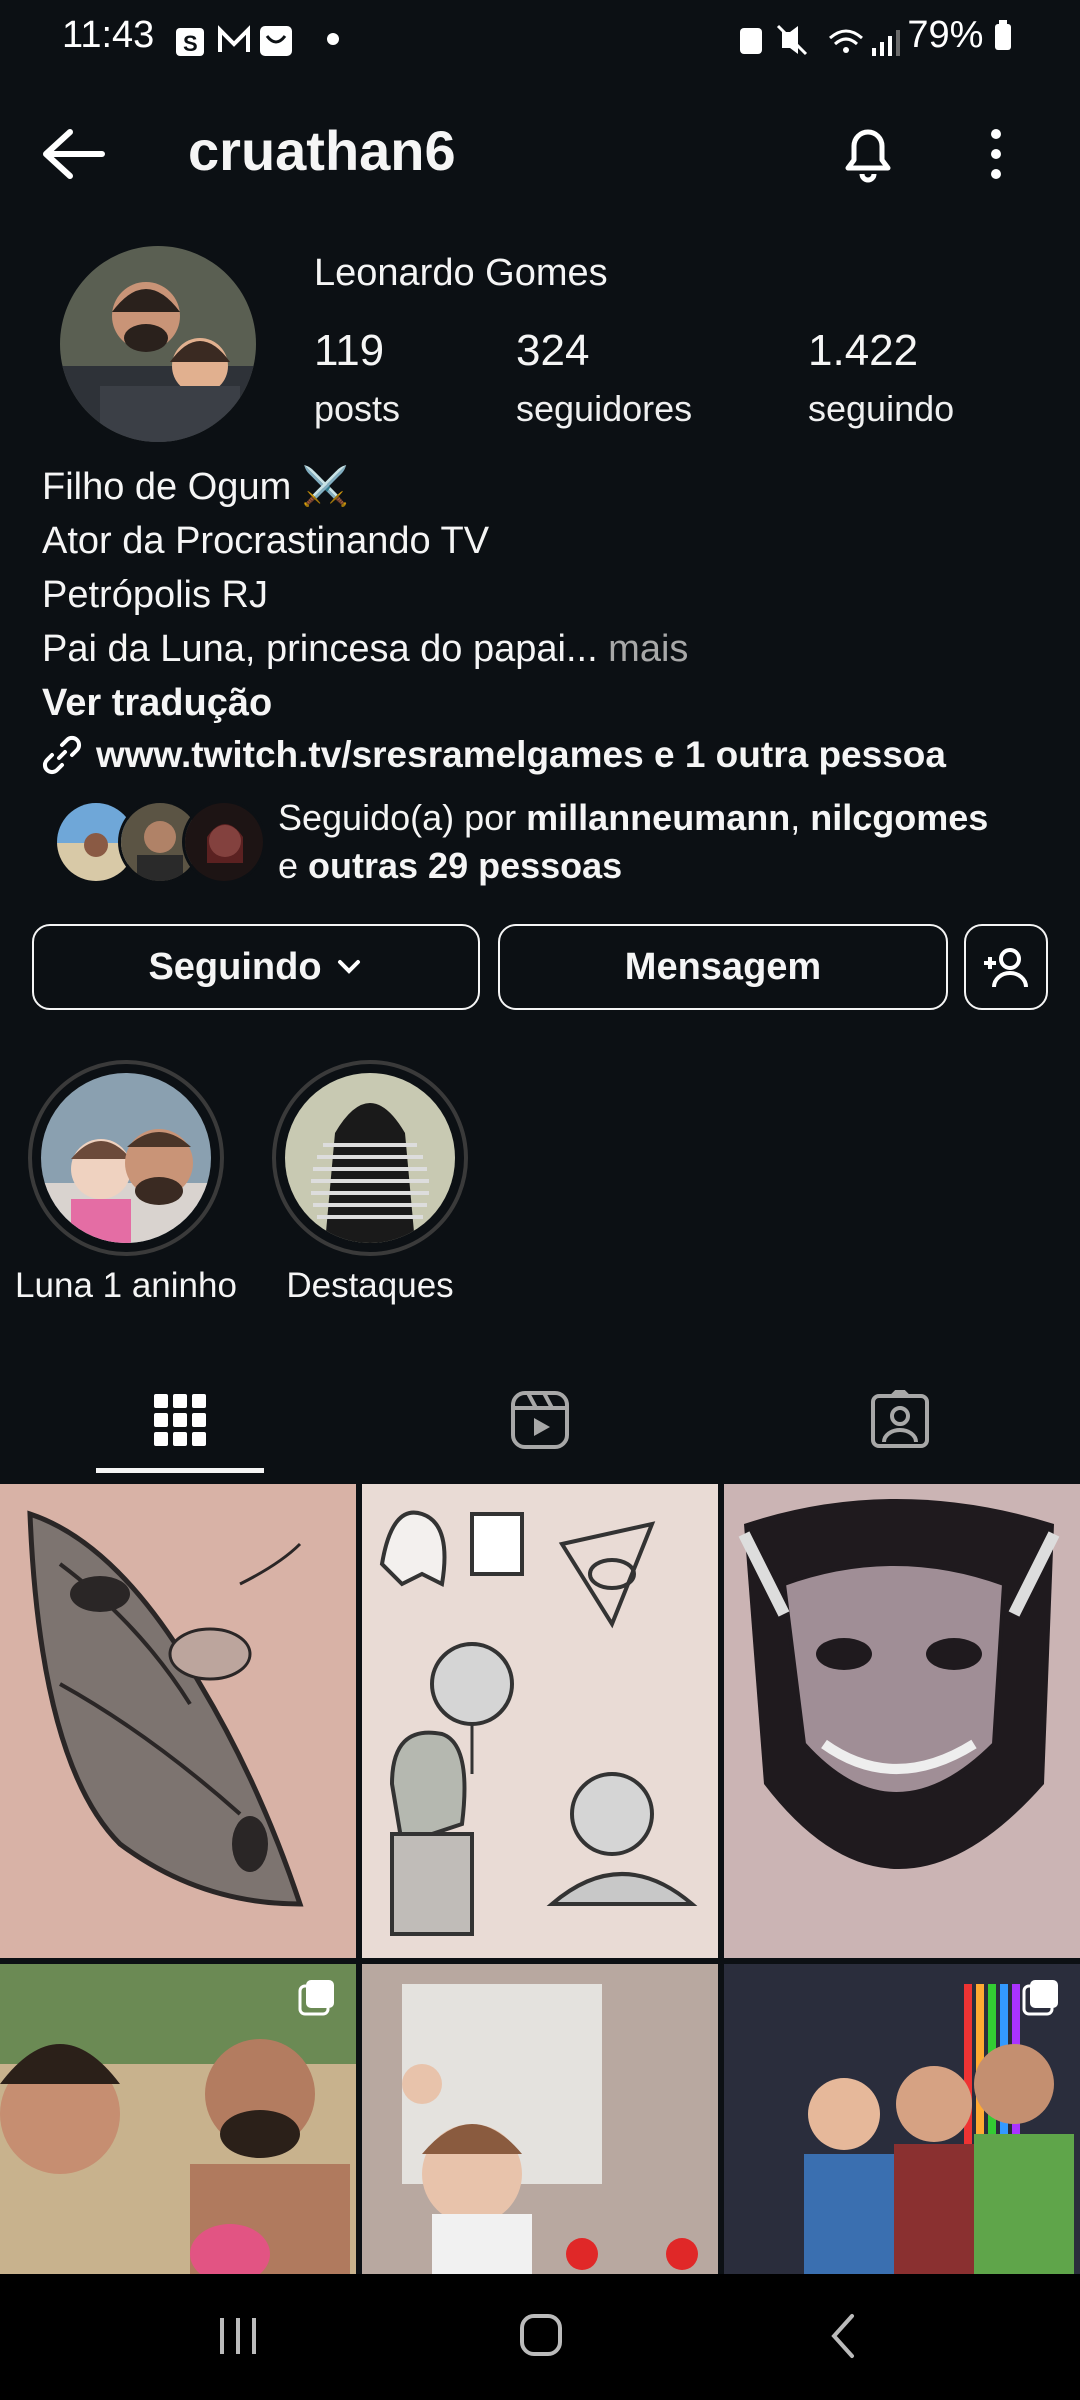 Image resolution: width=1080 pixels, height=2400 pixels. What do you see at coordinates (899, 817) in the screenshot?
I see `followed-by-user: nilcgomes` at bounding box center [899, 817].